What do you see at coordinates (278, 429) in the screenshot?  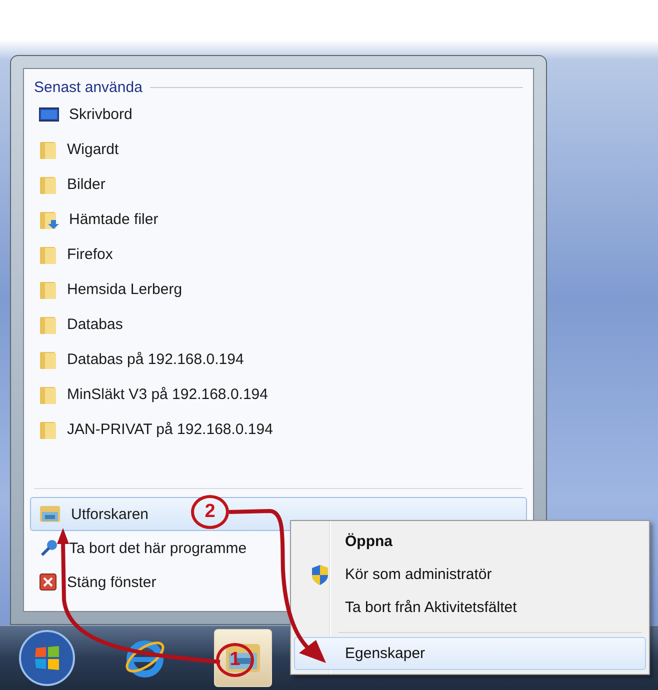 I see `recent-item: JAN-PRIVAT på 192.168.0.194` at bounding box center [278, 429].